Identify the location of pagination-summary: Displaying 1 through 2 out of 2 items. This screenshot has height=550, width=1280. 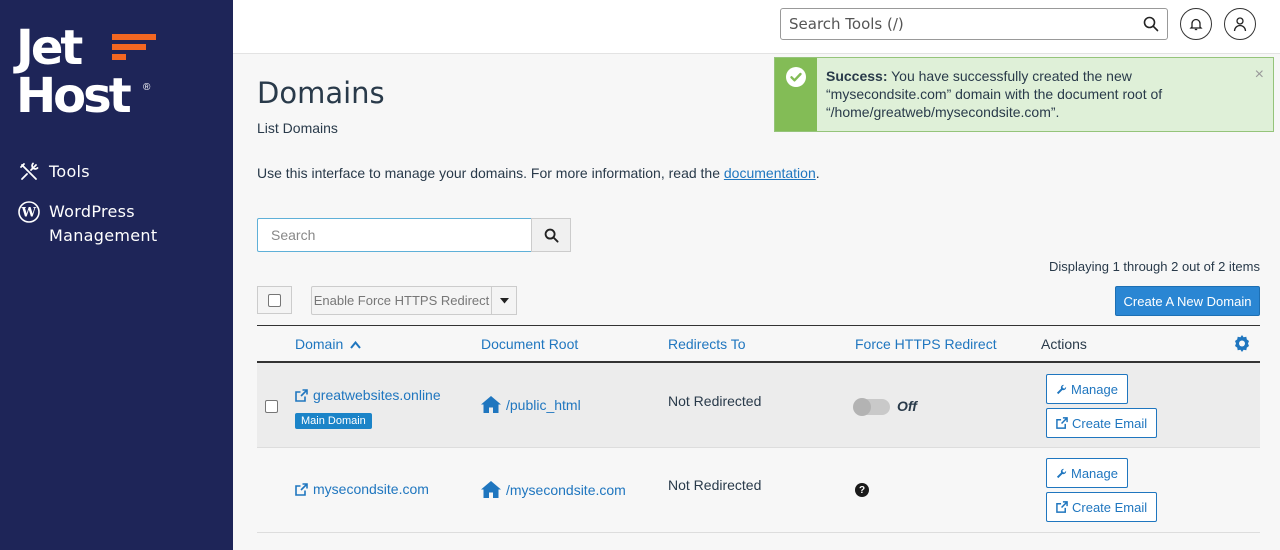
(1154, 266).